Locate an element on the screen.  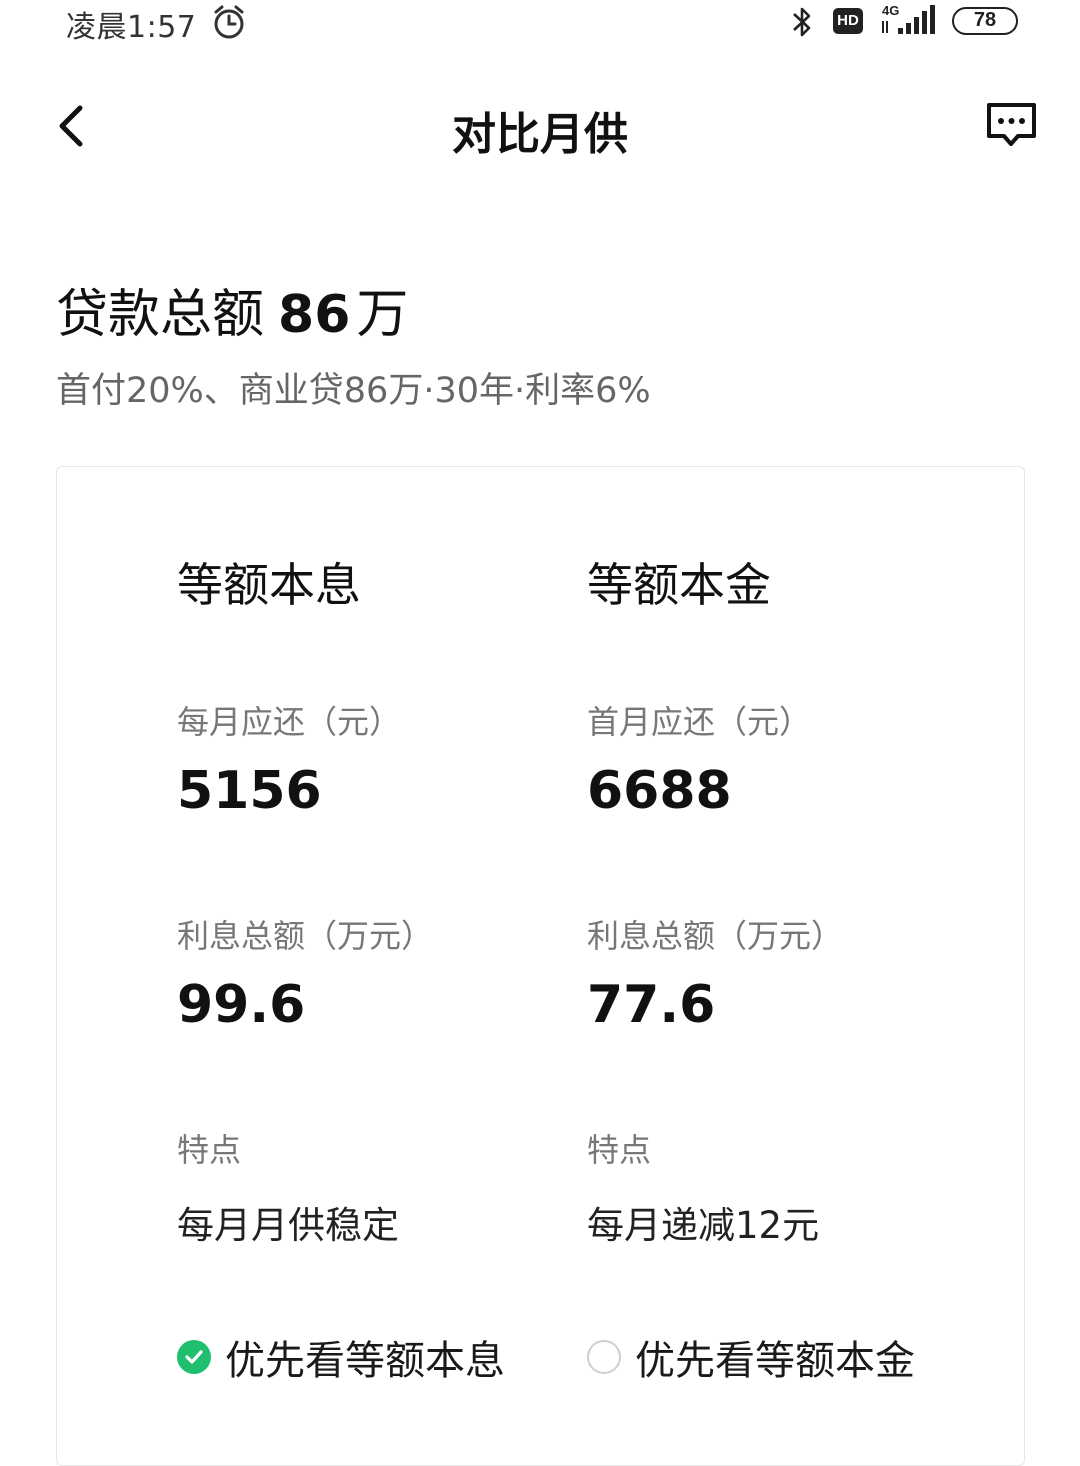
total-interest-value: 99.6 is located at coordinates (241, 1005).